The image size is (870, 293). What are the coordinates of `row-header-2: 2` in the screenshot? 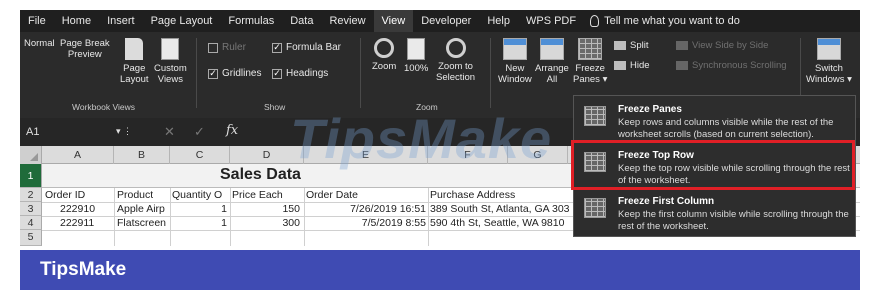 It's located at (31, 195).